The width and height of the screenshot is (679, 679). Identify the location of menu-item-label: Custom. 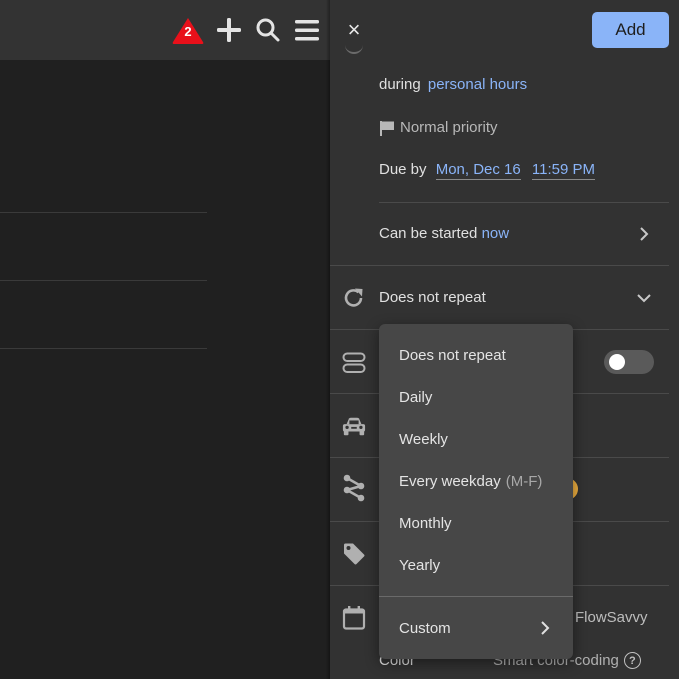
(425, 628).